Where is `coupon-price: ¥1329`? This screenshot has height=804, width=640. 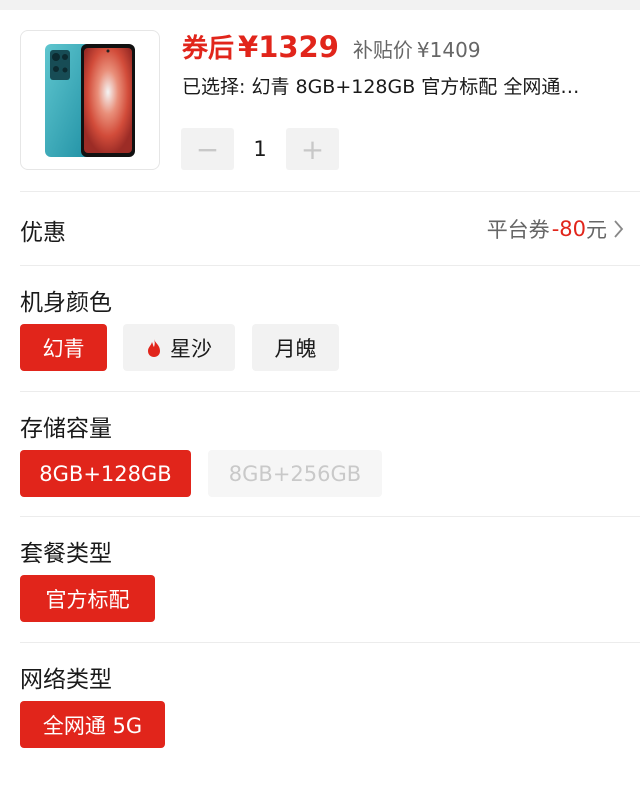
coupon-price: ¥1329 is located at coordinates (288, 47).